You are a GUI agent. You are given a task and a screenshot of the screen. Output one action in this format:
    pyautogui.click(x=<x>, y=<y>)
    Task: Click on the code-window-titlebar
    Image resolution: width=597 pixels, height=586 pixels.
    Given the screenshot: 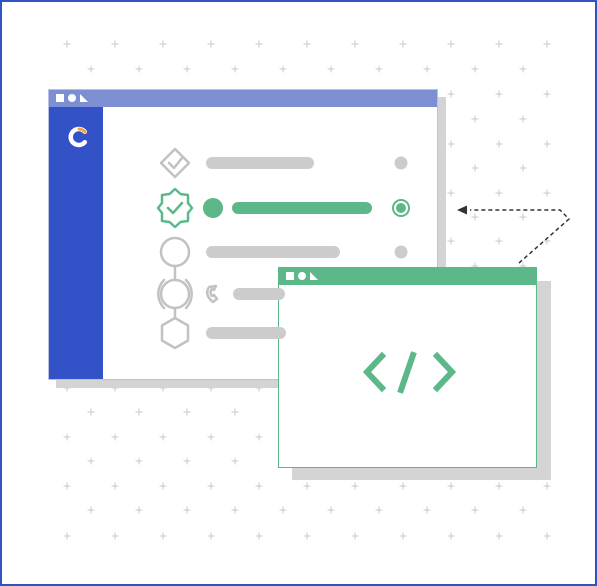 What is the action you would take?
    pyautogui.click(x=407, y=276)
    